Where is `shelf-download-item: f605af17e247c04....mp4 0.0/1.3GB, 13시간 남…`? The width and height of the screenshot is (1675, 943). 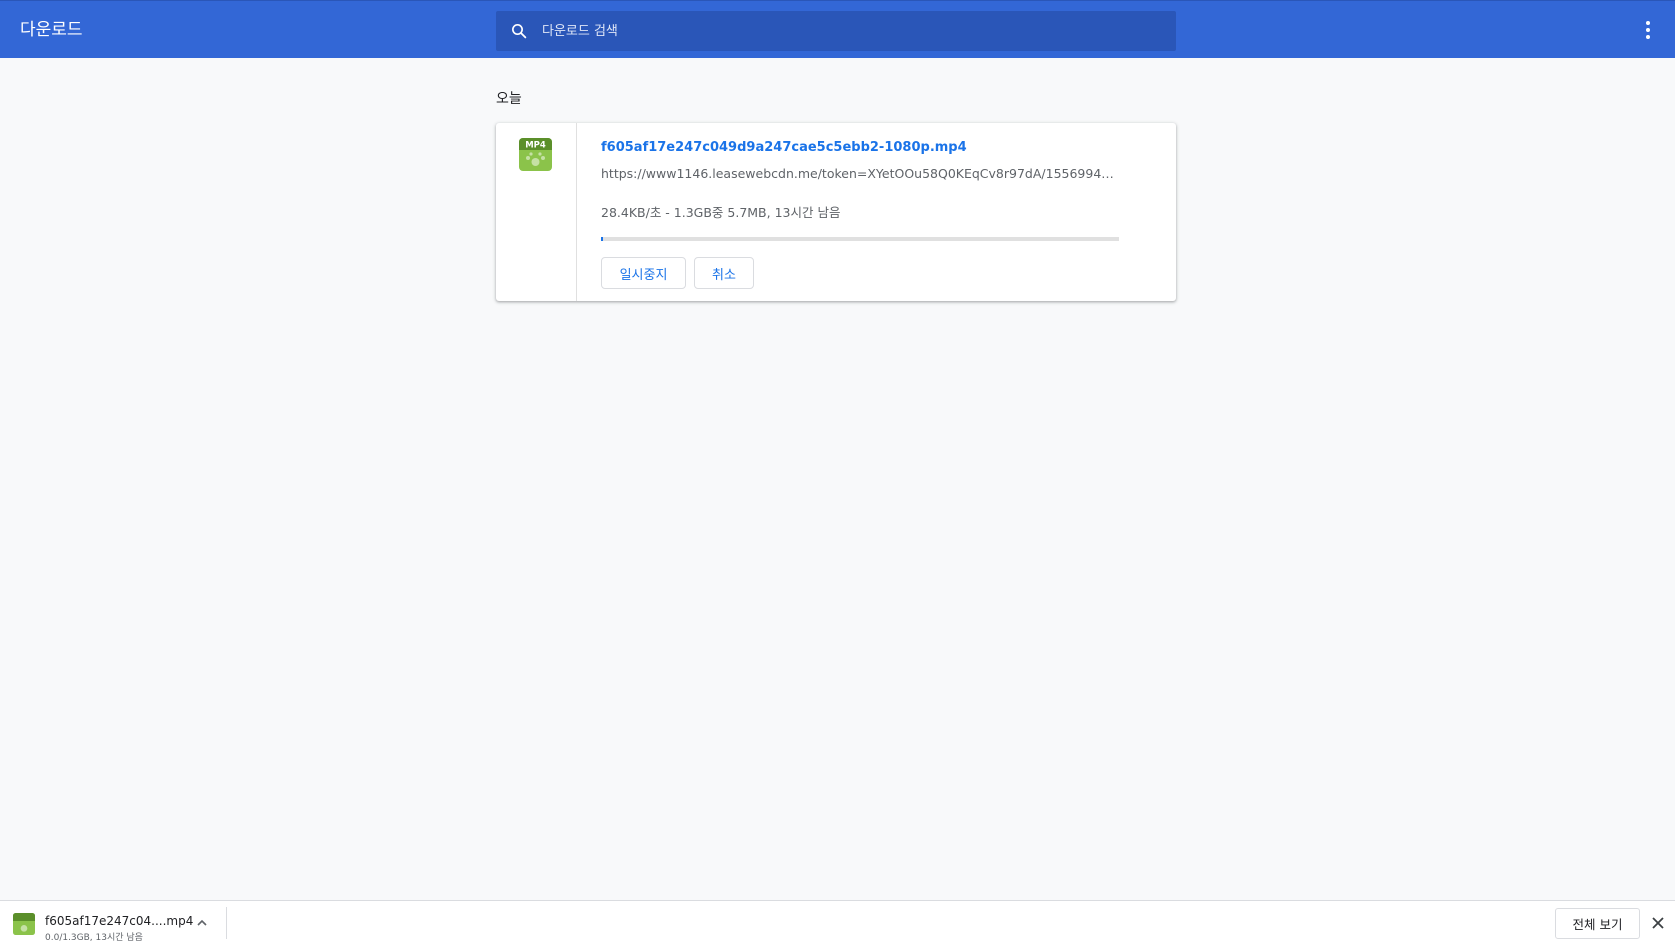
shelf-download-item: f605af17e247c04....mp4 0.0/1.3GB, 13시간 남… is located at coordinates (113, 922).